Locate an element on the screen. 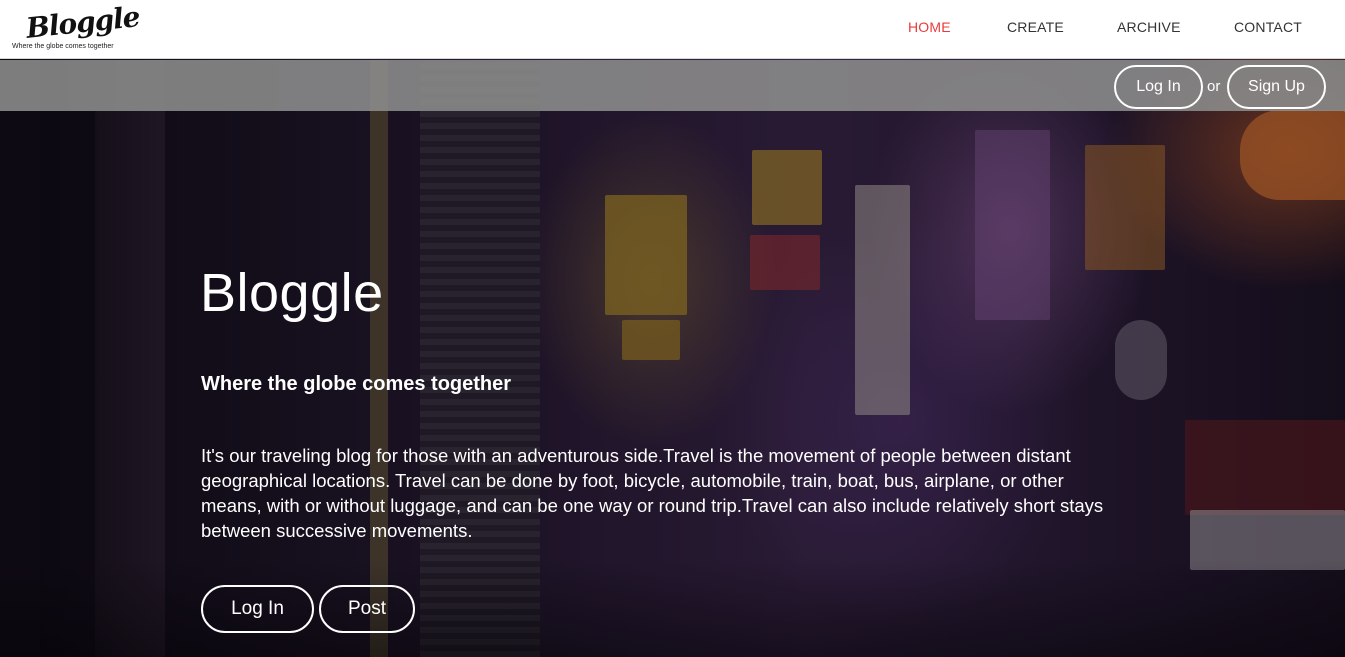 This screenshot has height=657, width=1345. hero-post-button: Post is located at coordinates (367, 609).